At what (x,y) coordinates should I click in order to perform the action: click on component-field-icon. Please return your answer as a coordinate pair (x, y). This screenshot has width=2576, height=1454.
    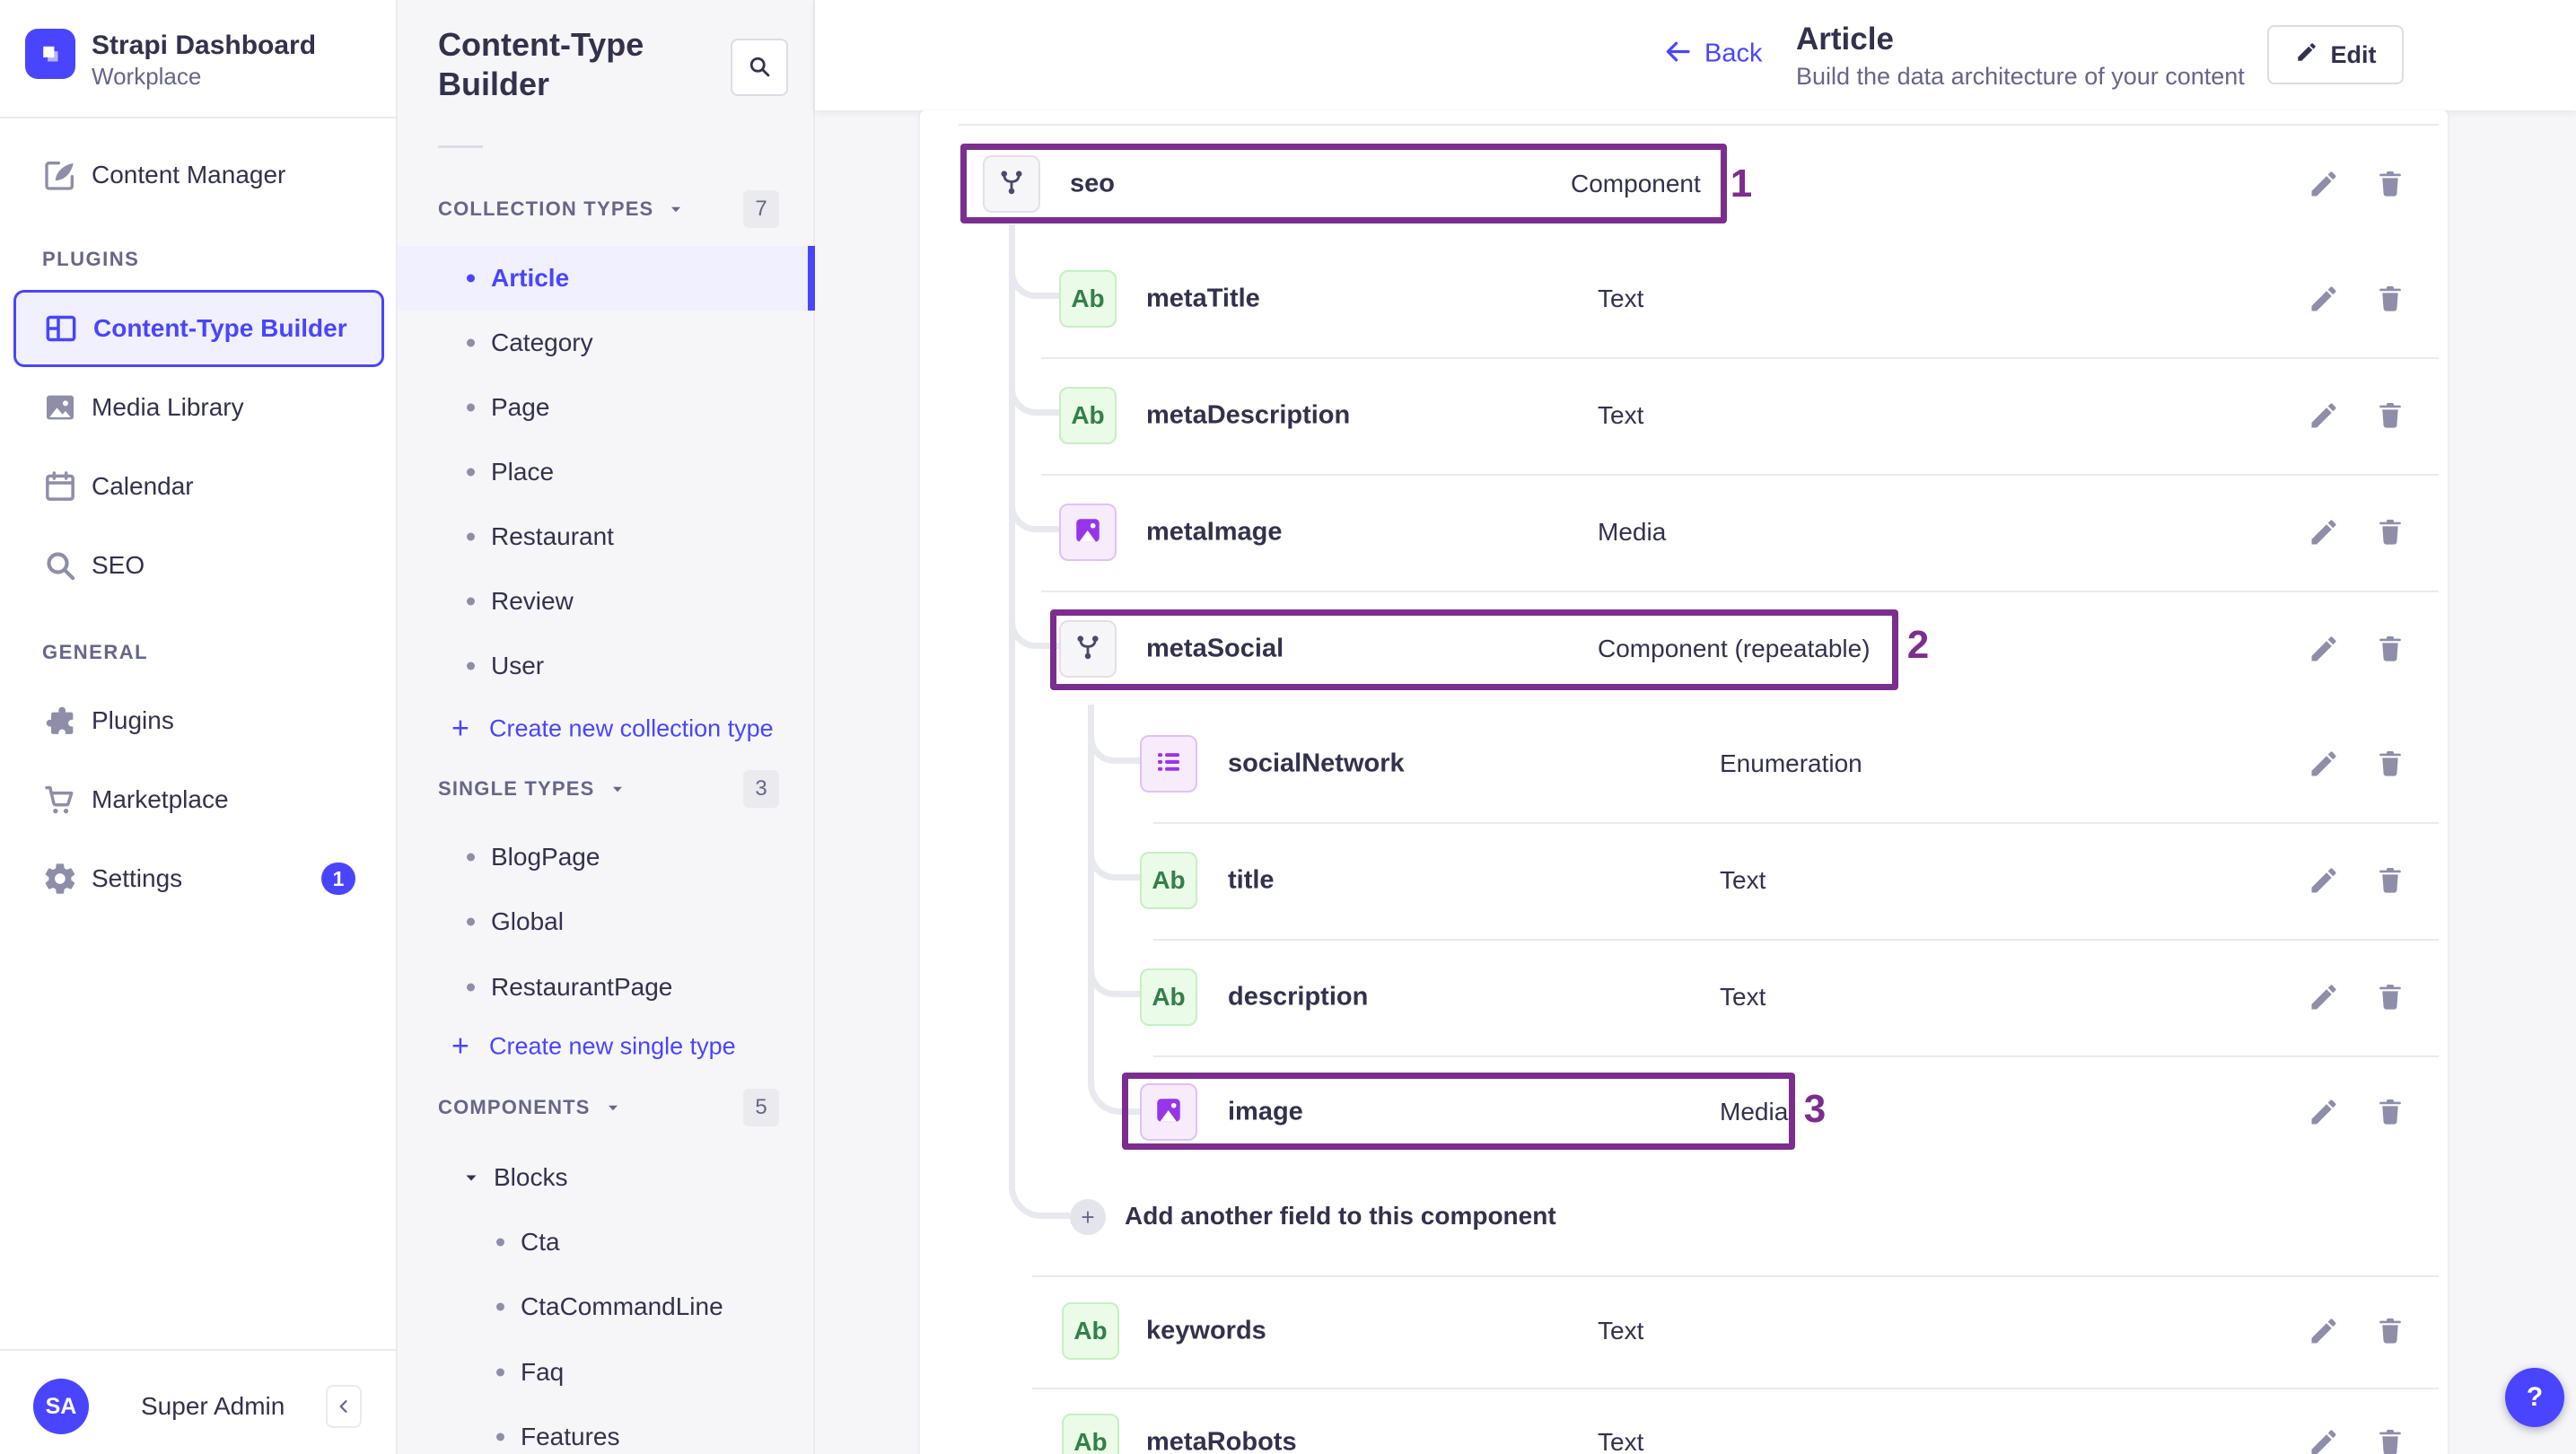
    Looking at the image, I should click on (1012, 184).